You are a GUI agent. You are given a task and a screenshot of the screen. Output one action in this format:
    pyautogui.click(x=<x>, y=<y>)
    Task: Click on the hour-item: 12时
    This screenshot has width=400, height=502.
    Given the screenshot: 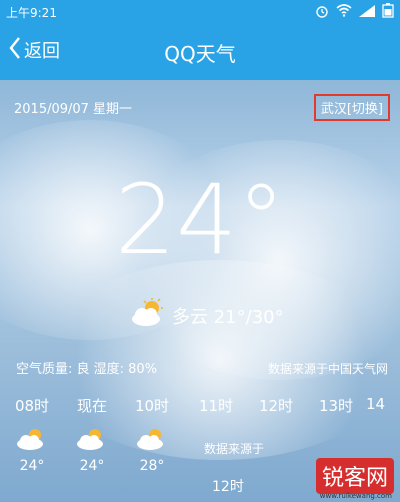 What is the action you would take?
    pyautogui.click(x=276, y=408)
    